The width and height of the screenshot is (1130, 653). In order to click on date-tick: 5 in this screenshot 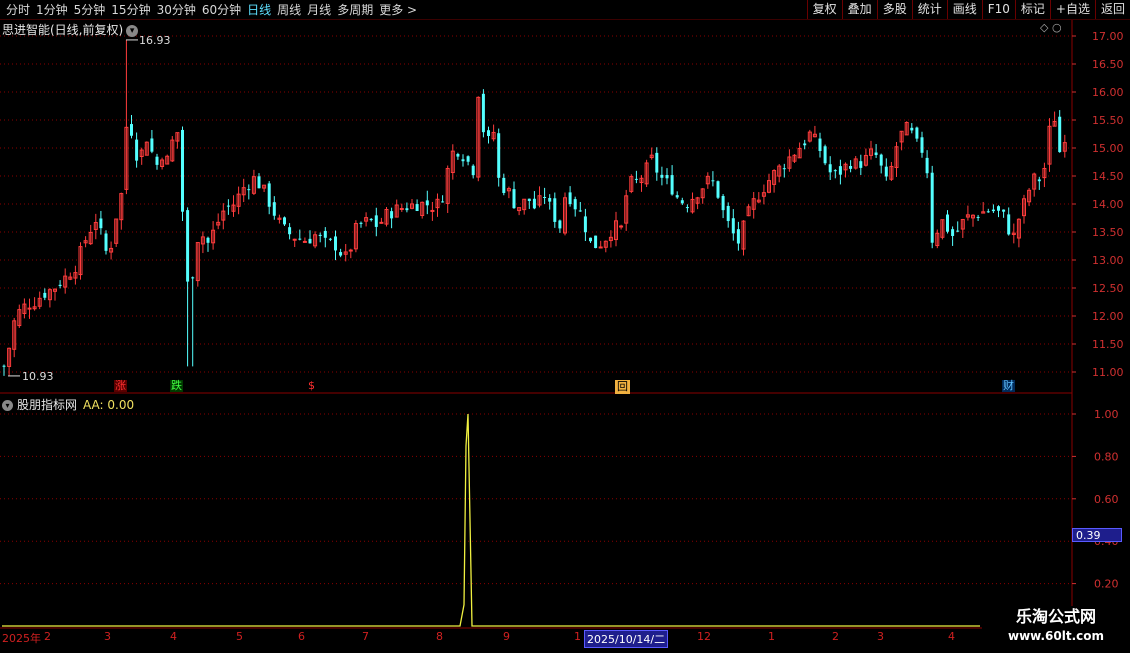, I will do `click(239, 636)`.